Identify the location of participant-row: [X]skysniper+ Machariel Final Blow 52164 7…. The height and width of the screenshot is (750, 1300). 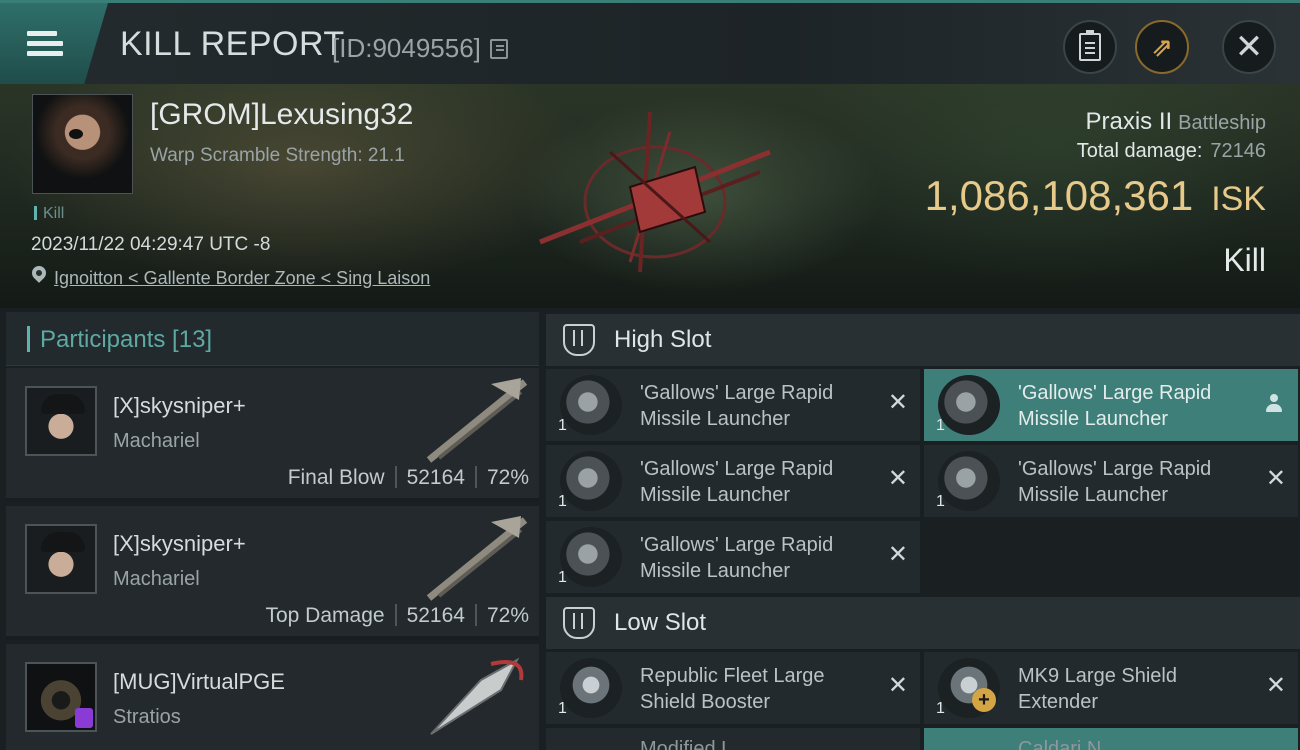
(272, 435).